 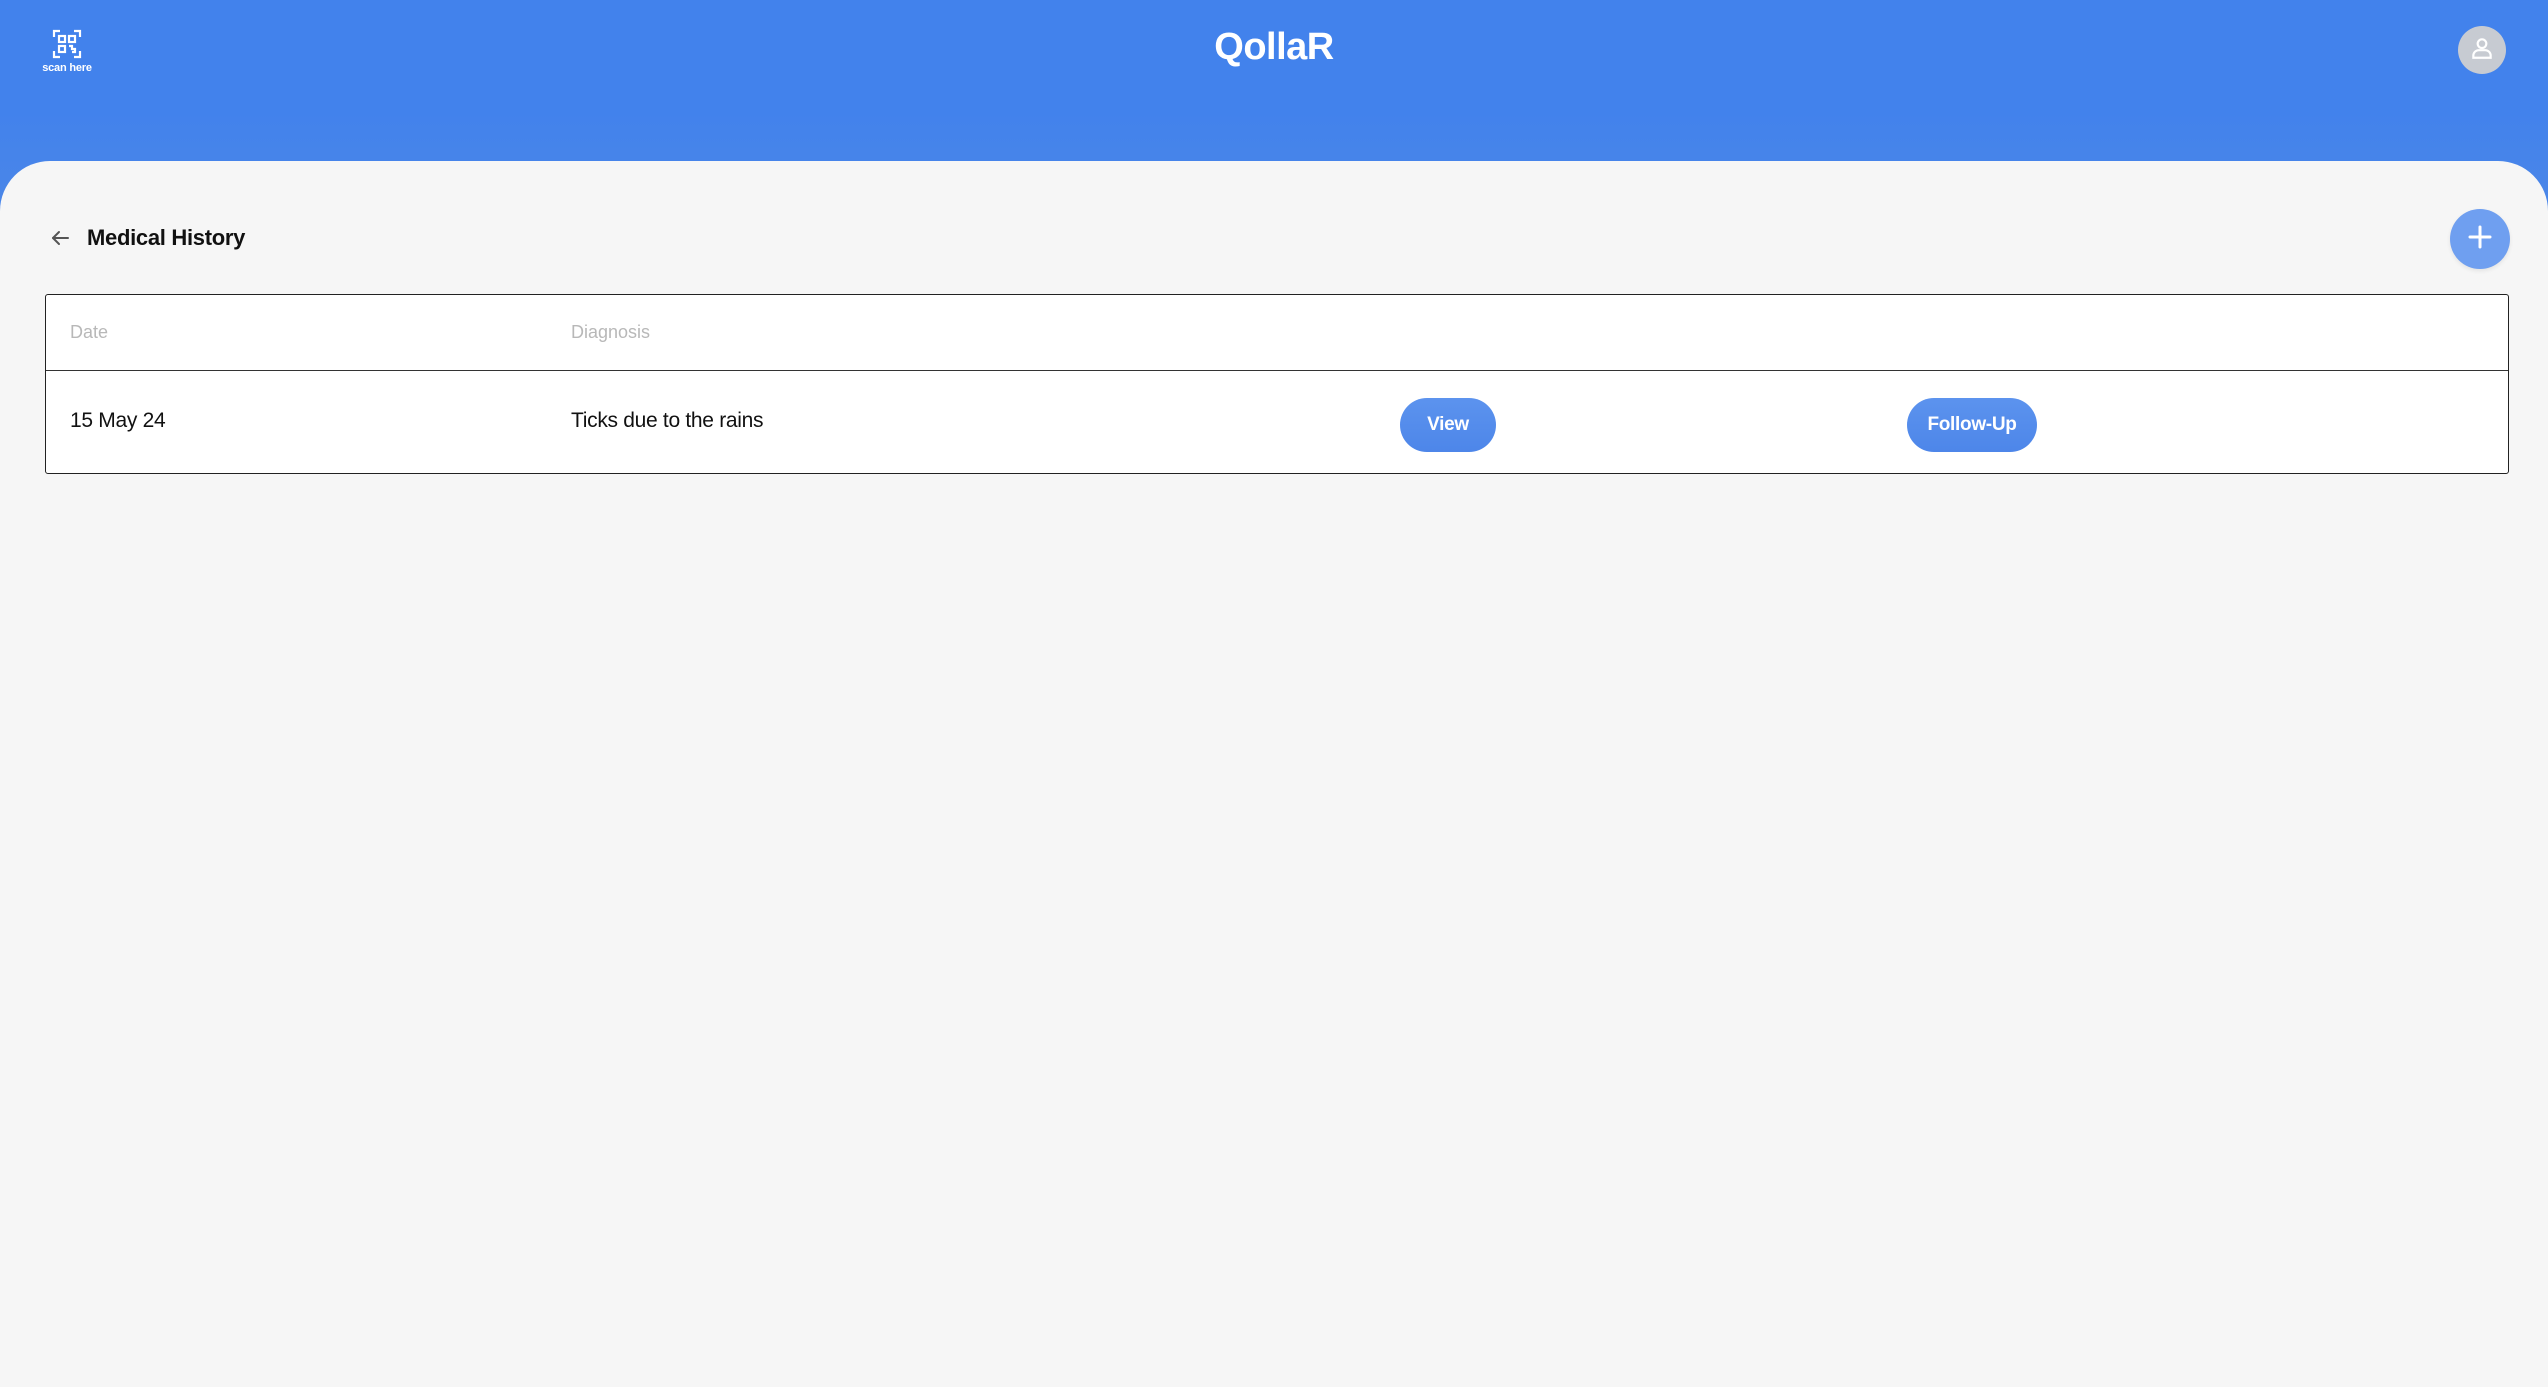 I want to click on row-diagnosis: Ticks due to the rains, so click(x=667, y=420).